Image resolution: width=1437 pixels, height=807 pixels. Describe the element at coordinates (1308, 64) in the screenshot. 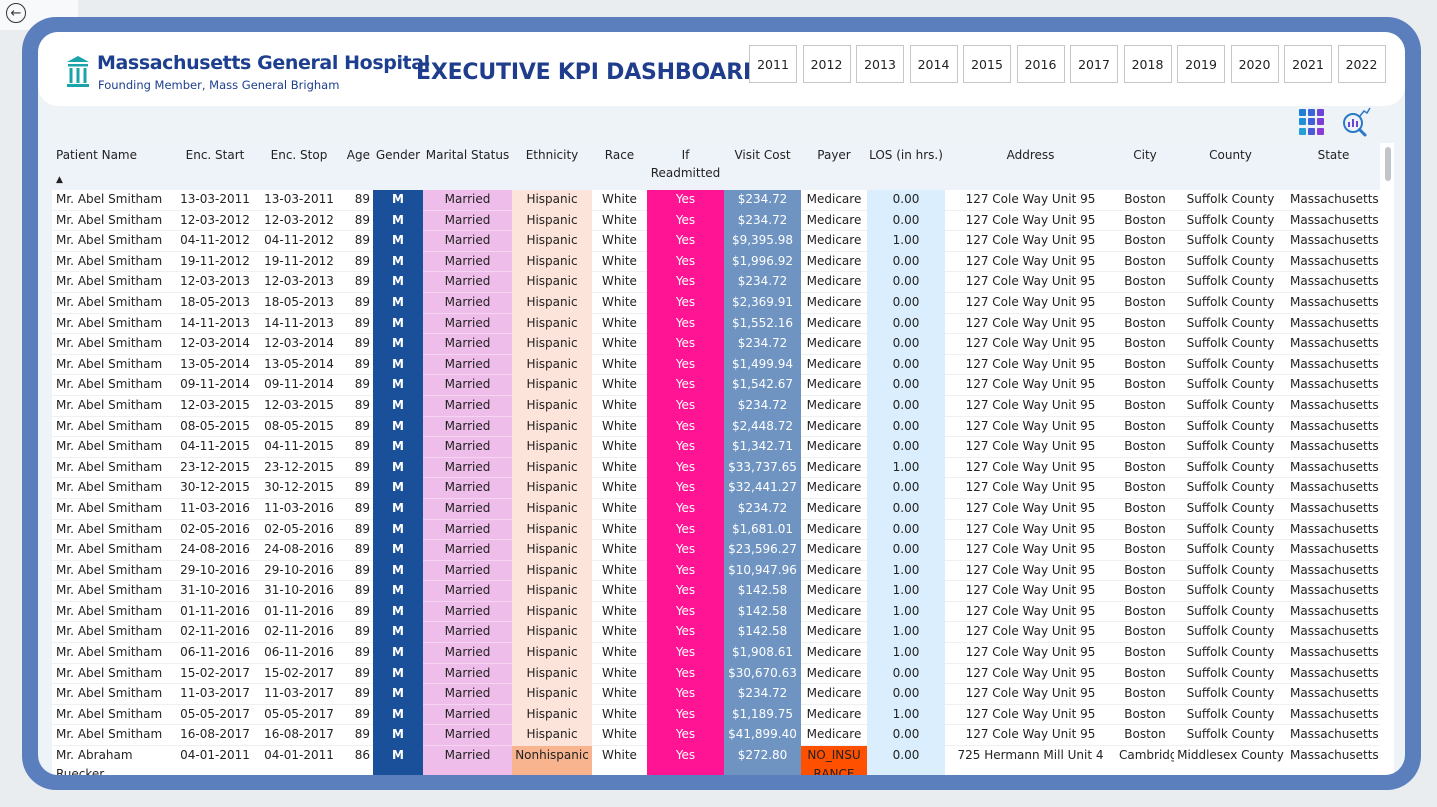

I see `year-button-2021: 2021` at that location.